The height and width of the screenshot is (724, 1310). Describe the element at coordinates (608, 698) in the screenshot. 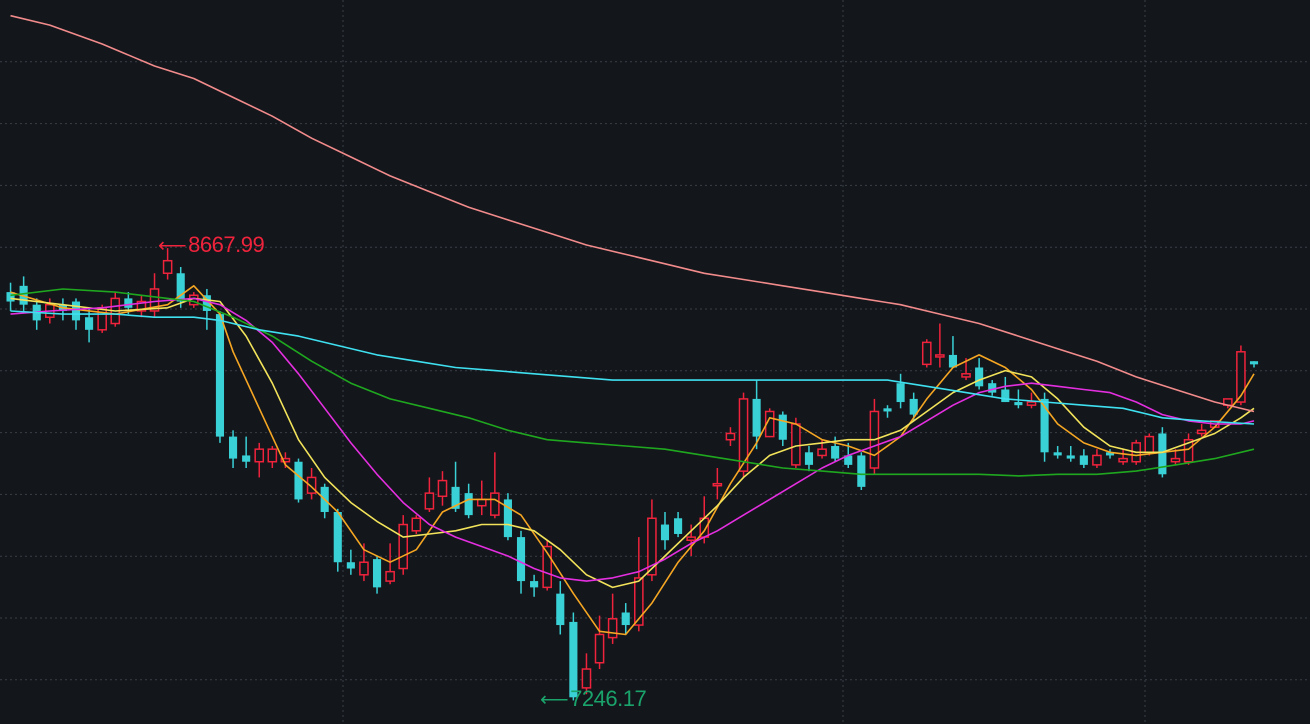

I see `low-price-value: 7246.17` at that location.